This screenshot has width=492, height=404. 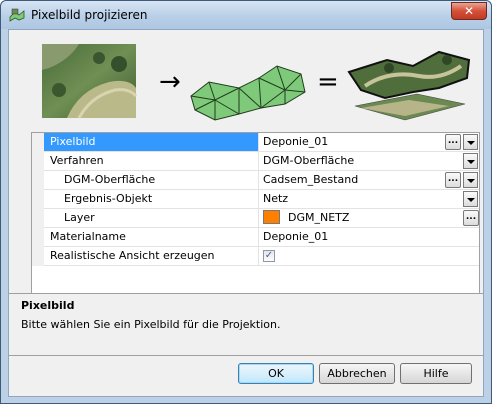 What do you see at coordinates (79, 217) in the screenshot?
I see `property-label: Layer` at bounding box center [79, 217].